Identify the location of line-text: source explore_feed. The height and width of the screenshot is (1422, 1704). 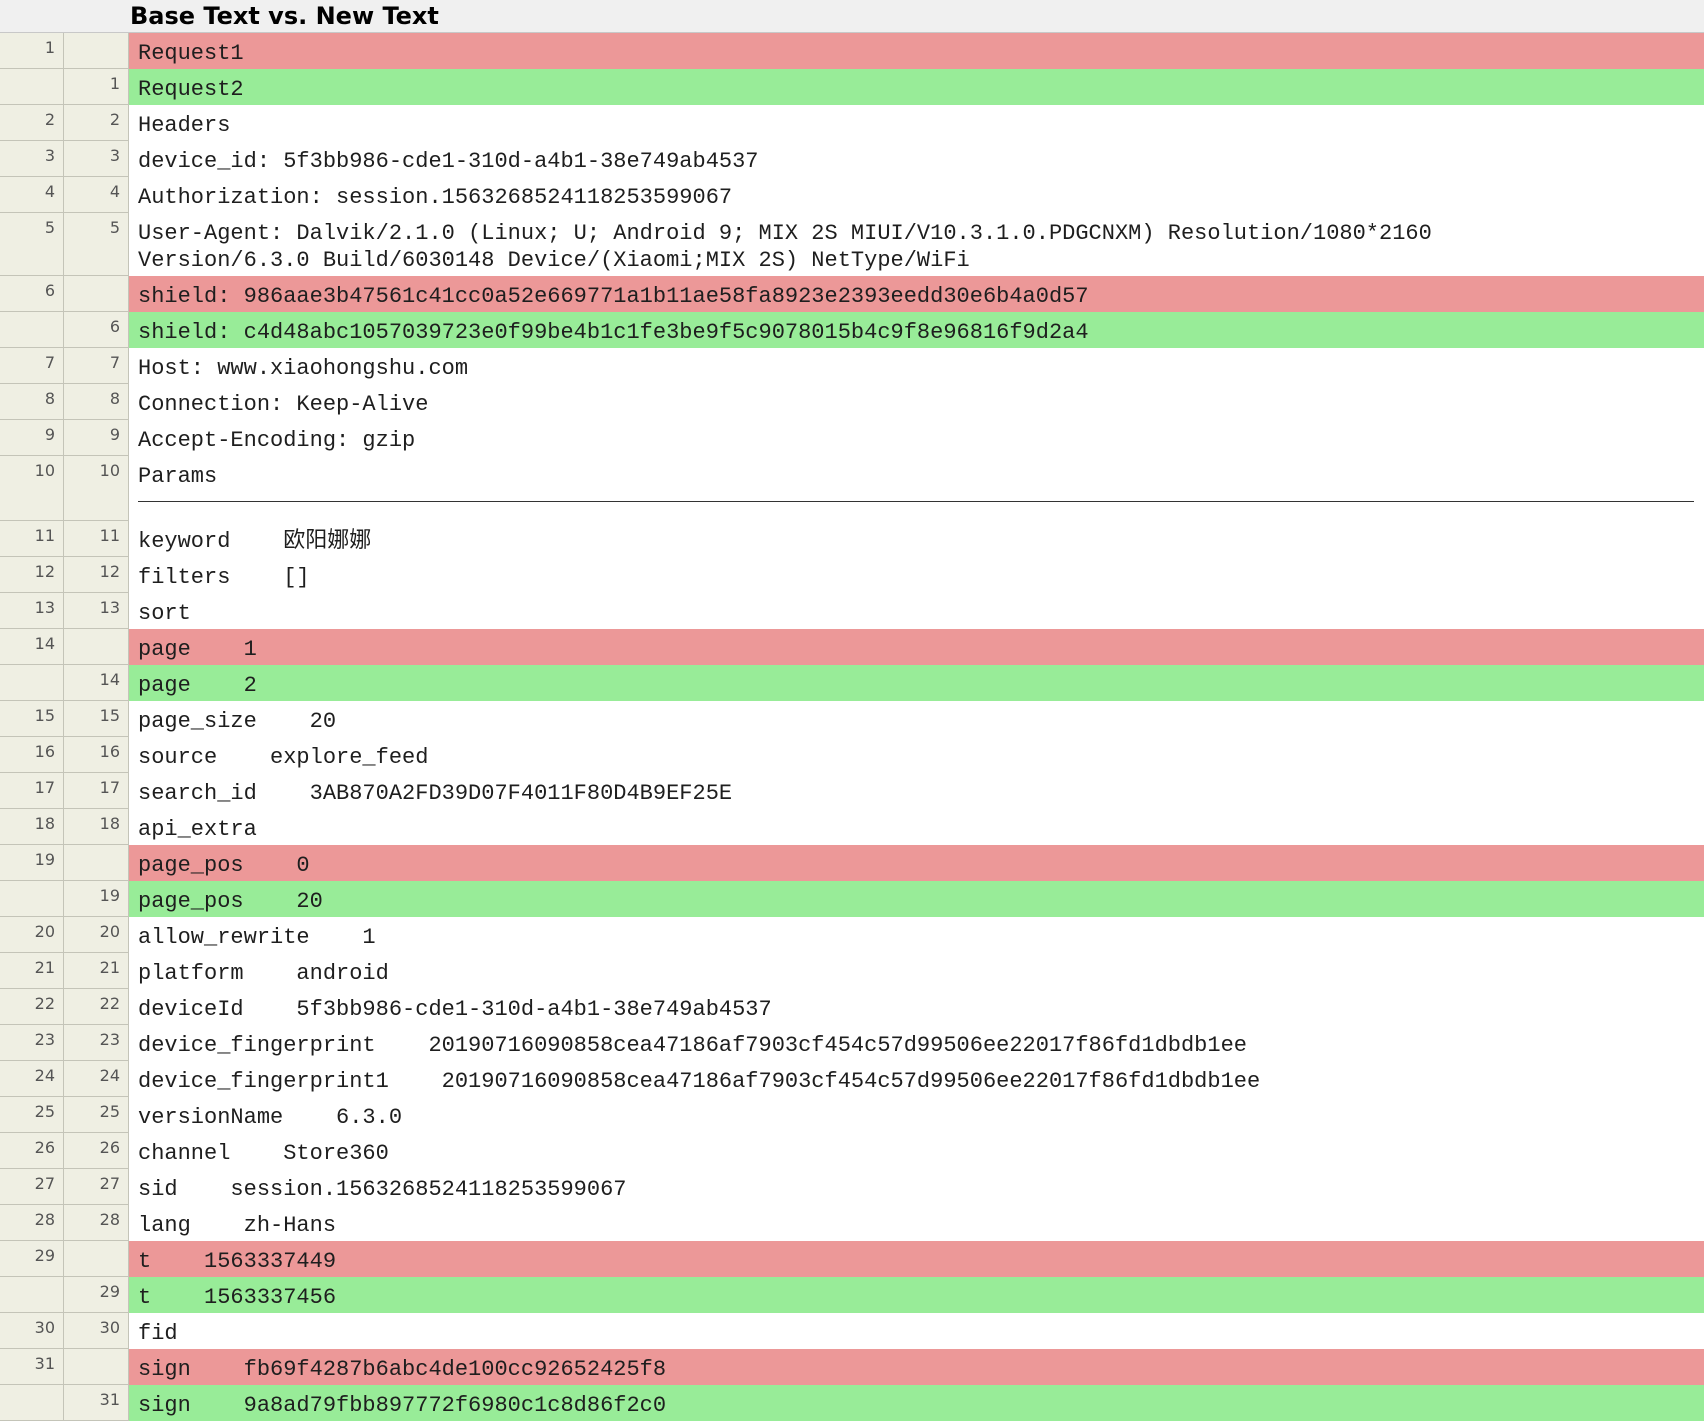
(283, 757).